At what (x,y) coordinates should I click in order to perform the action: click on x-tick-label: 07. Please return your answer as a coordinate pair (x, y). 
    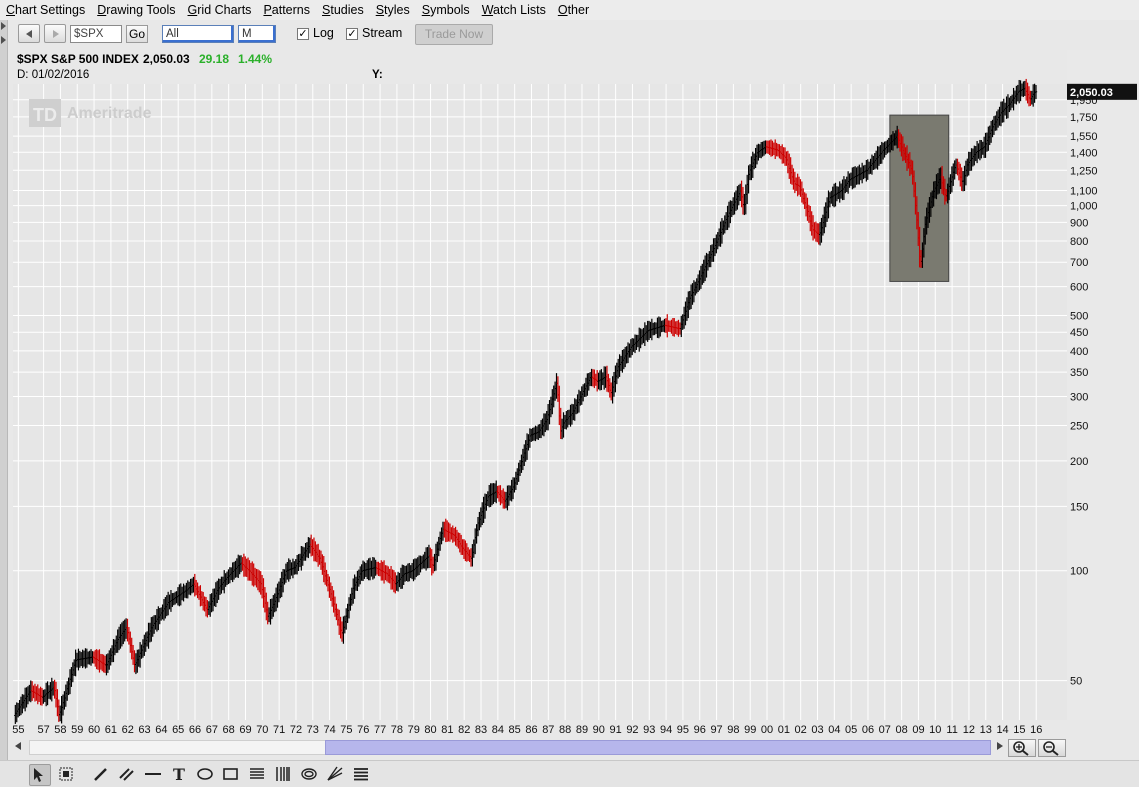
    Looking at the image, I should click on (885, 730).